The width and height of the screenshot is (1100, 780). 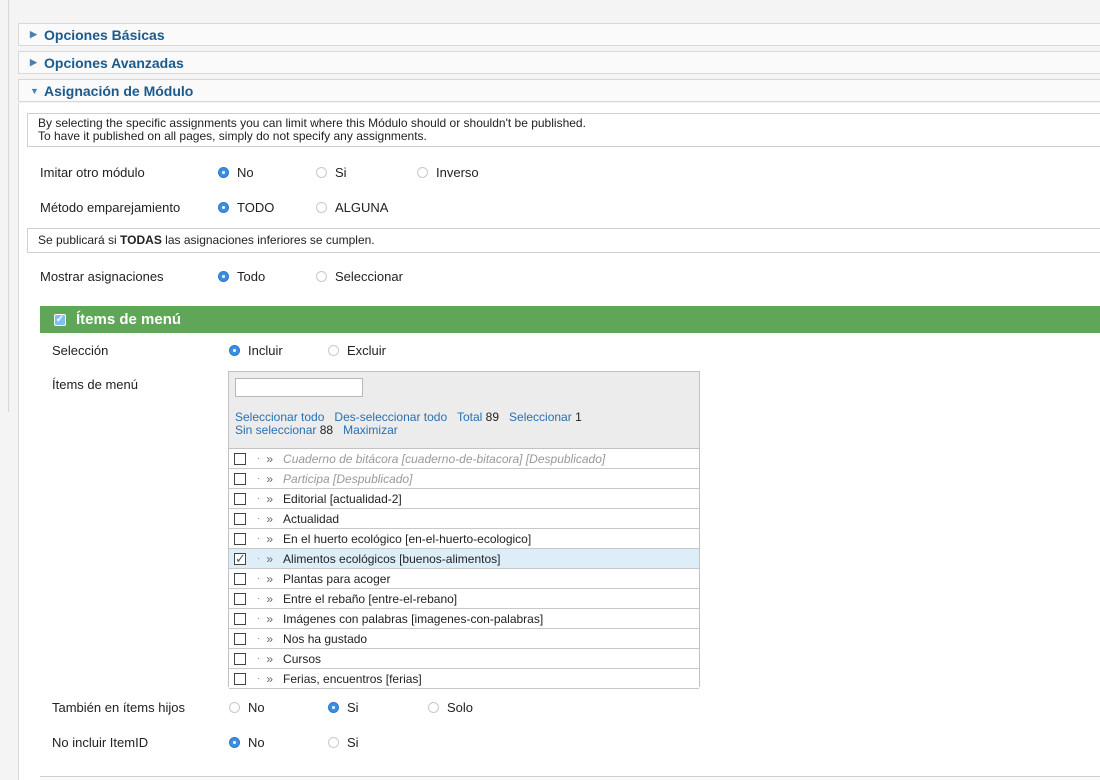 What do you see at coordinates (247, 742) in the screenshot?
I see `no-itemid-option-no: No` at bounding box center [247, 742].